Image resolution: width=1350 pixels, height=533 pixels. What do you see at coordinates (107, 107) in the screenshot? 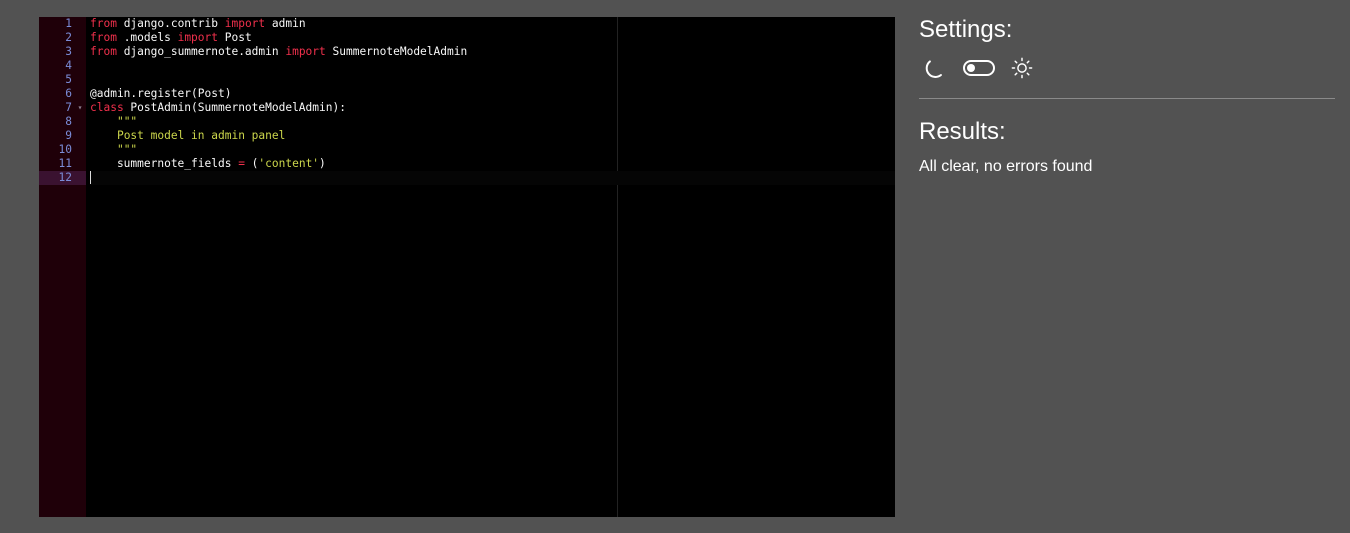
I see `keyword-token: class` at bounding box center [107, 107].